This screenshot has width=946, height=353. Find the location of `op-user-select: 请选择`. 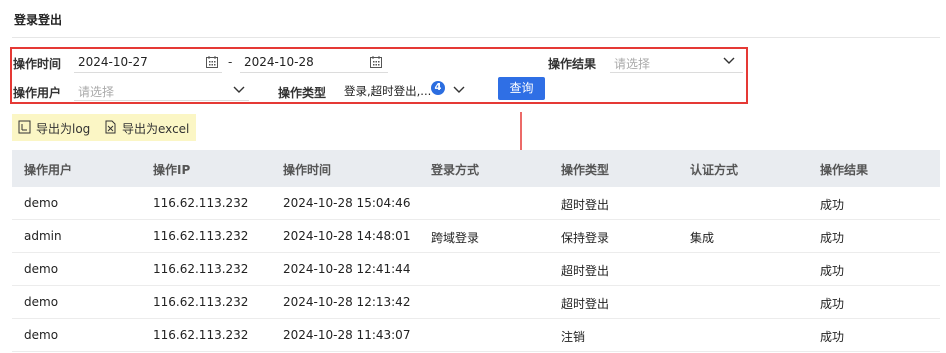

op-user-select: 请选择 is located at coordinates (161, 90).